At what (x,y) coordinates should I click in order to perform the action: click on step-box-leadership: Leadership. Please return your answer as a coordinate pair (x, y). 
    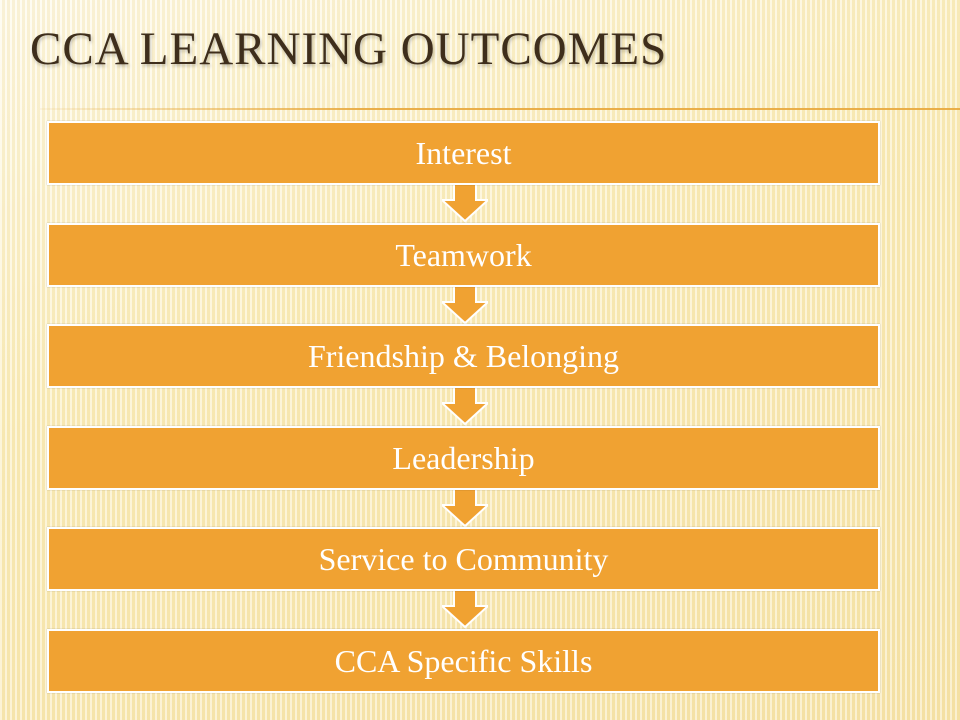
    Looking at the image, I should click on (463, 458).